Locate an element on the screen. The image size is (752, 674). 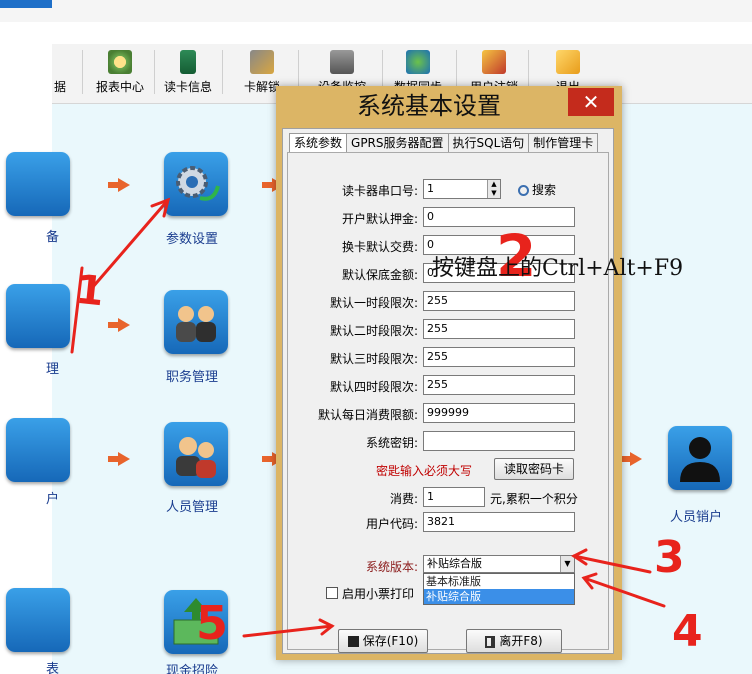
gear-icon is located at coordinates (198, 183).